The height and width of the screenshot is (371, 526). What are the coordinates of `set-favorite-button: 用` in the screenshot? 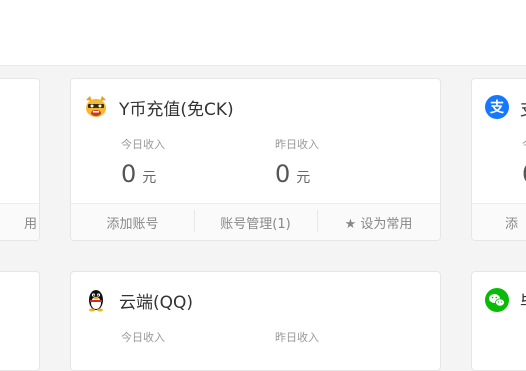 It's located at (19, 222).